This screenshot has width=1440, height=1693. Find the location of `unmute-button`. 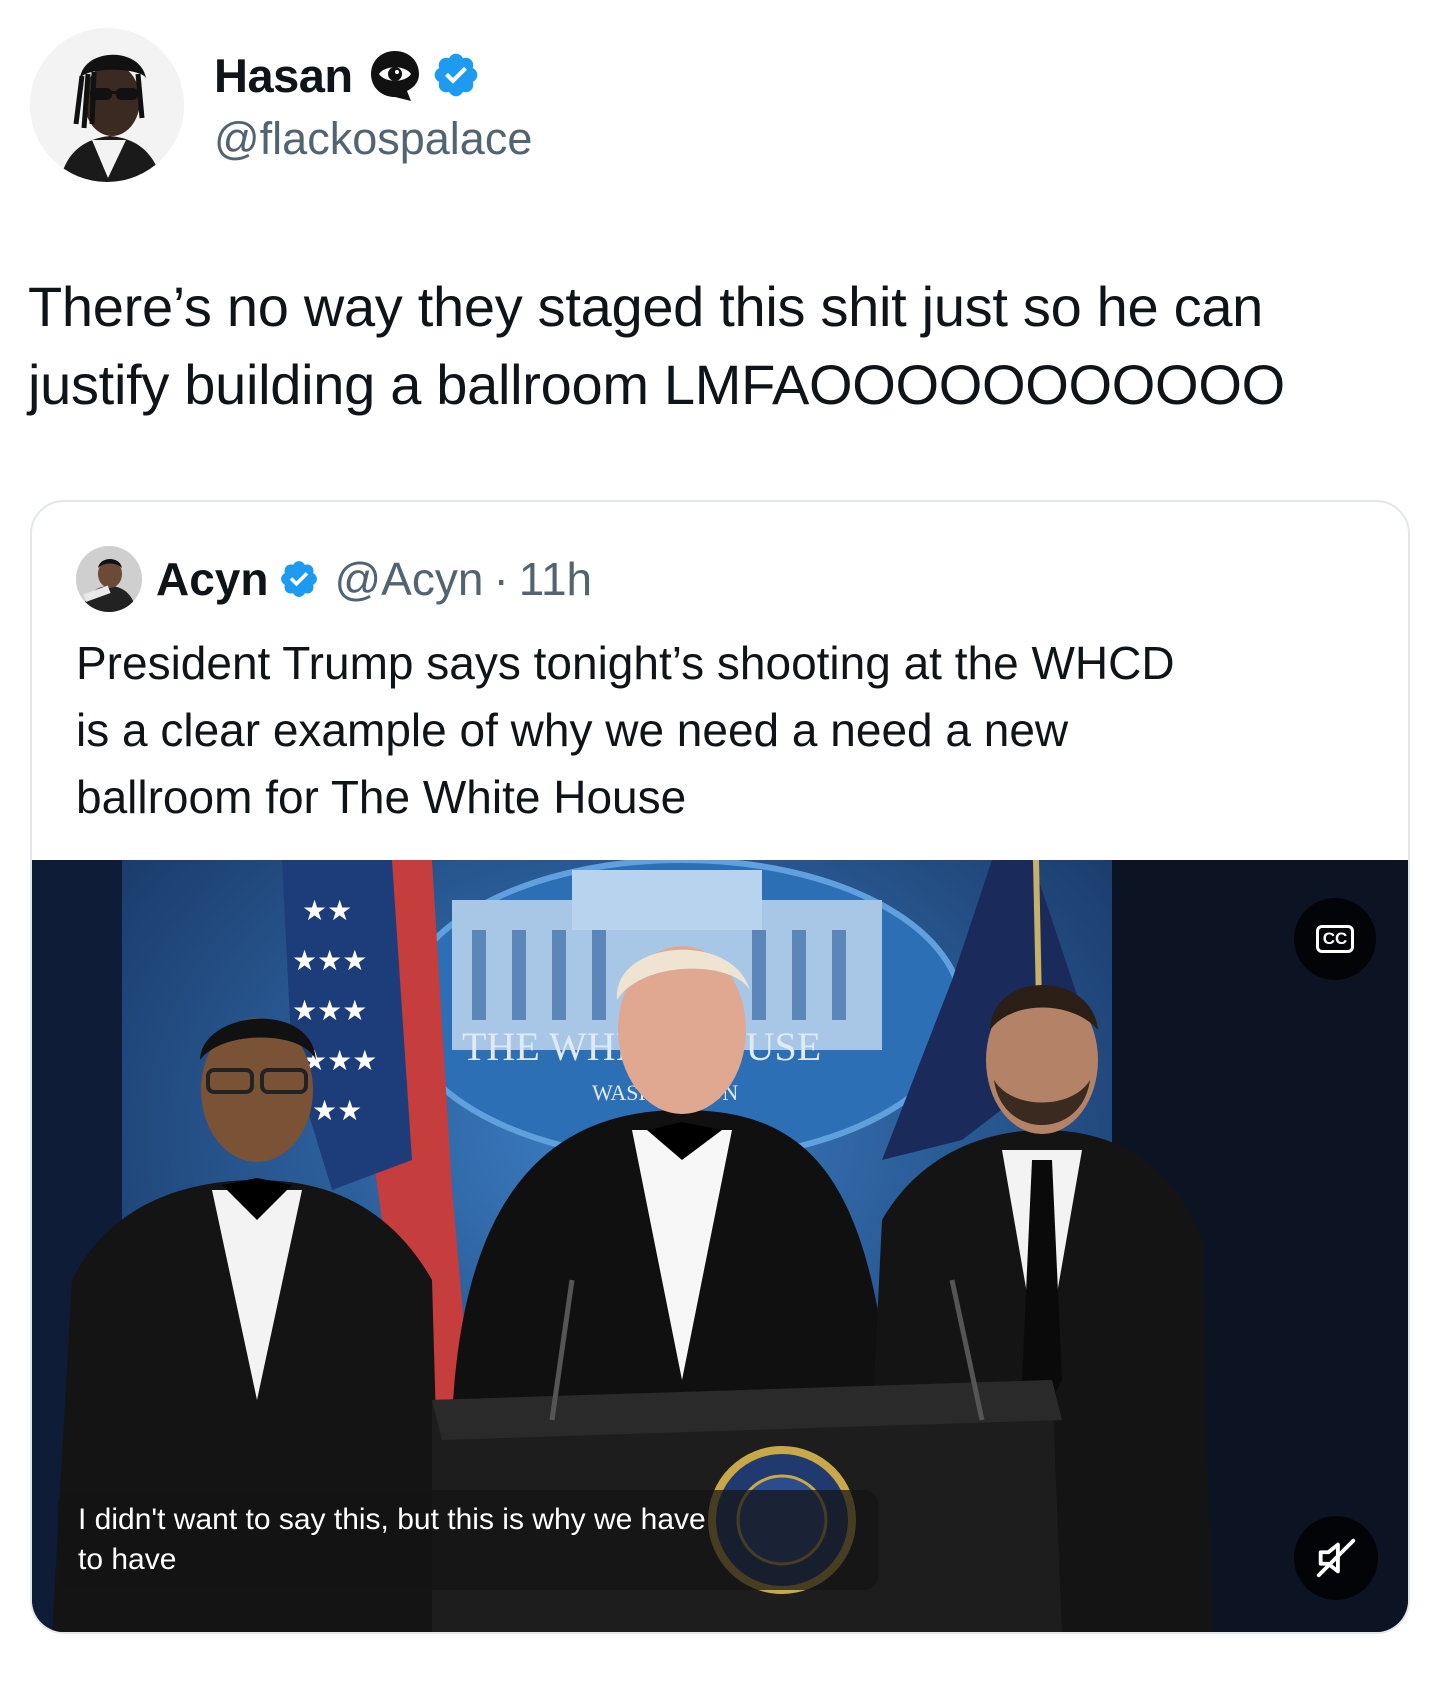

unmute-button is located at coordinates (1336, 1558).